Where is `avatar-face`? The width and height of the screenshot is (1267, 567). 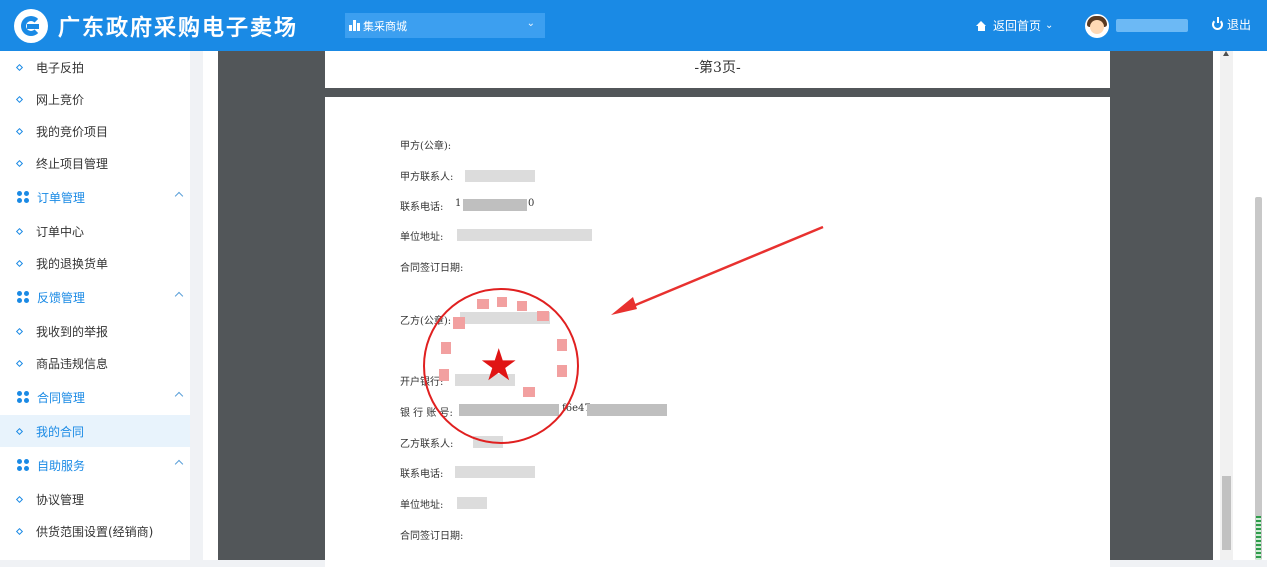
avatar-face is located at coordinates (1097, 27).